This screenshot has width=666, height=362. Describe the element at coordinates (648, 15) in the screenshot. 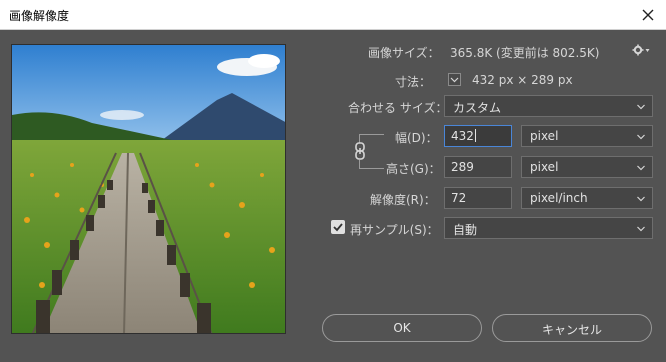

I see `close-icon` at that location.